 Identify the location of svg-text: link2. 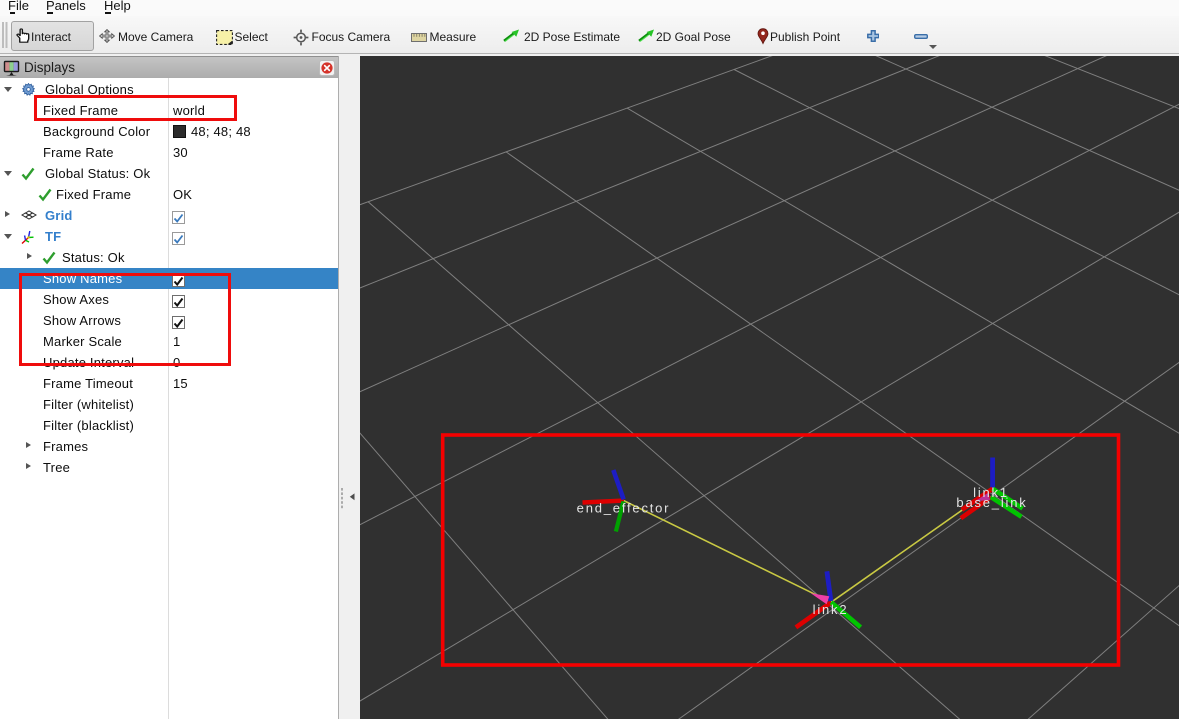
(831, 609).